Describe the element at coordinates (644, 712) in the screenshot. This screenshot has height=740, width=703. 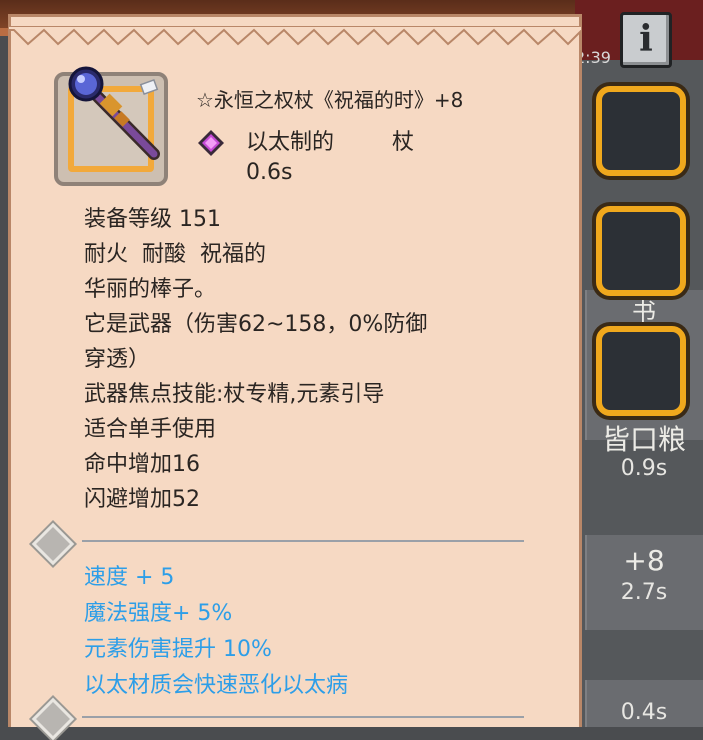
I see `background-text: 0.4s` at that location.